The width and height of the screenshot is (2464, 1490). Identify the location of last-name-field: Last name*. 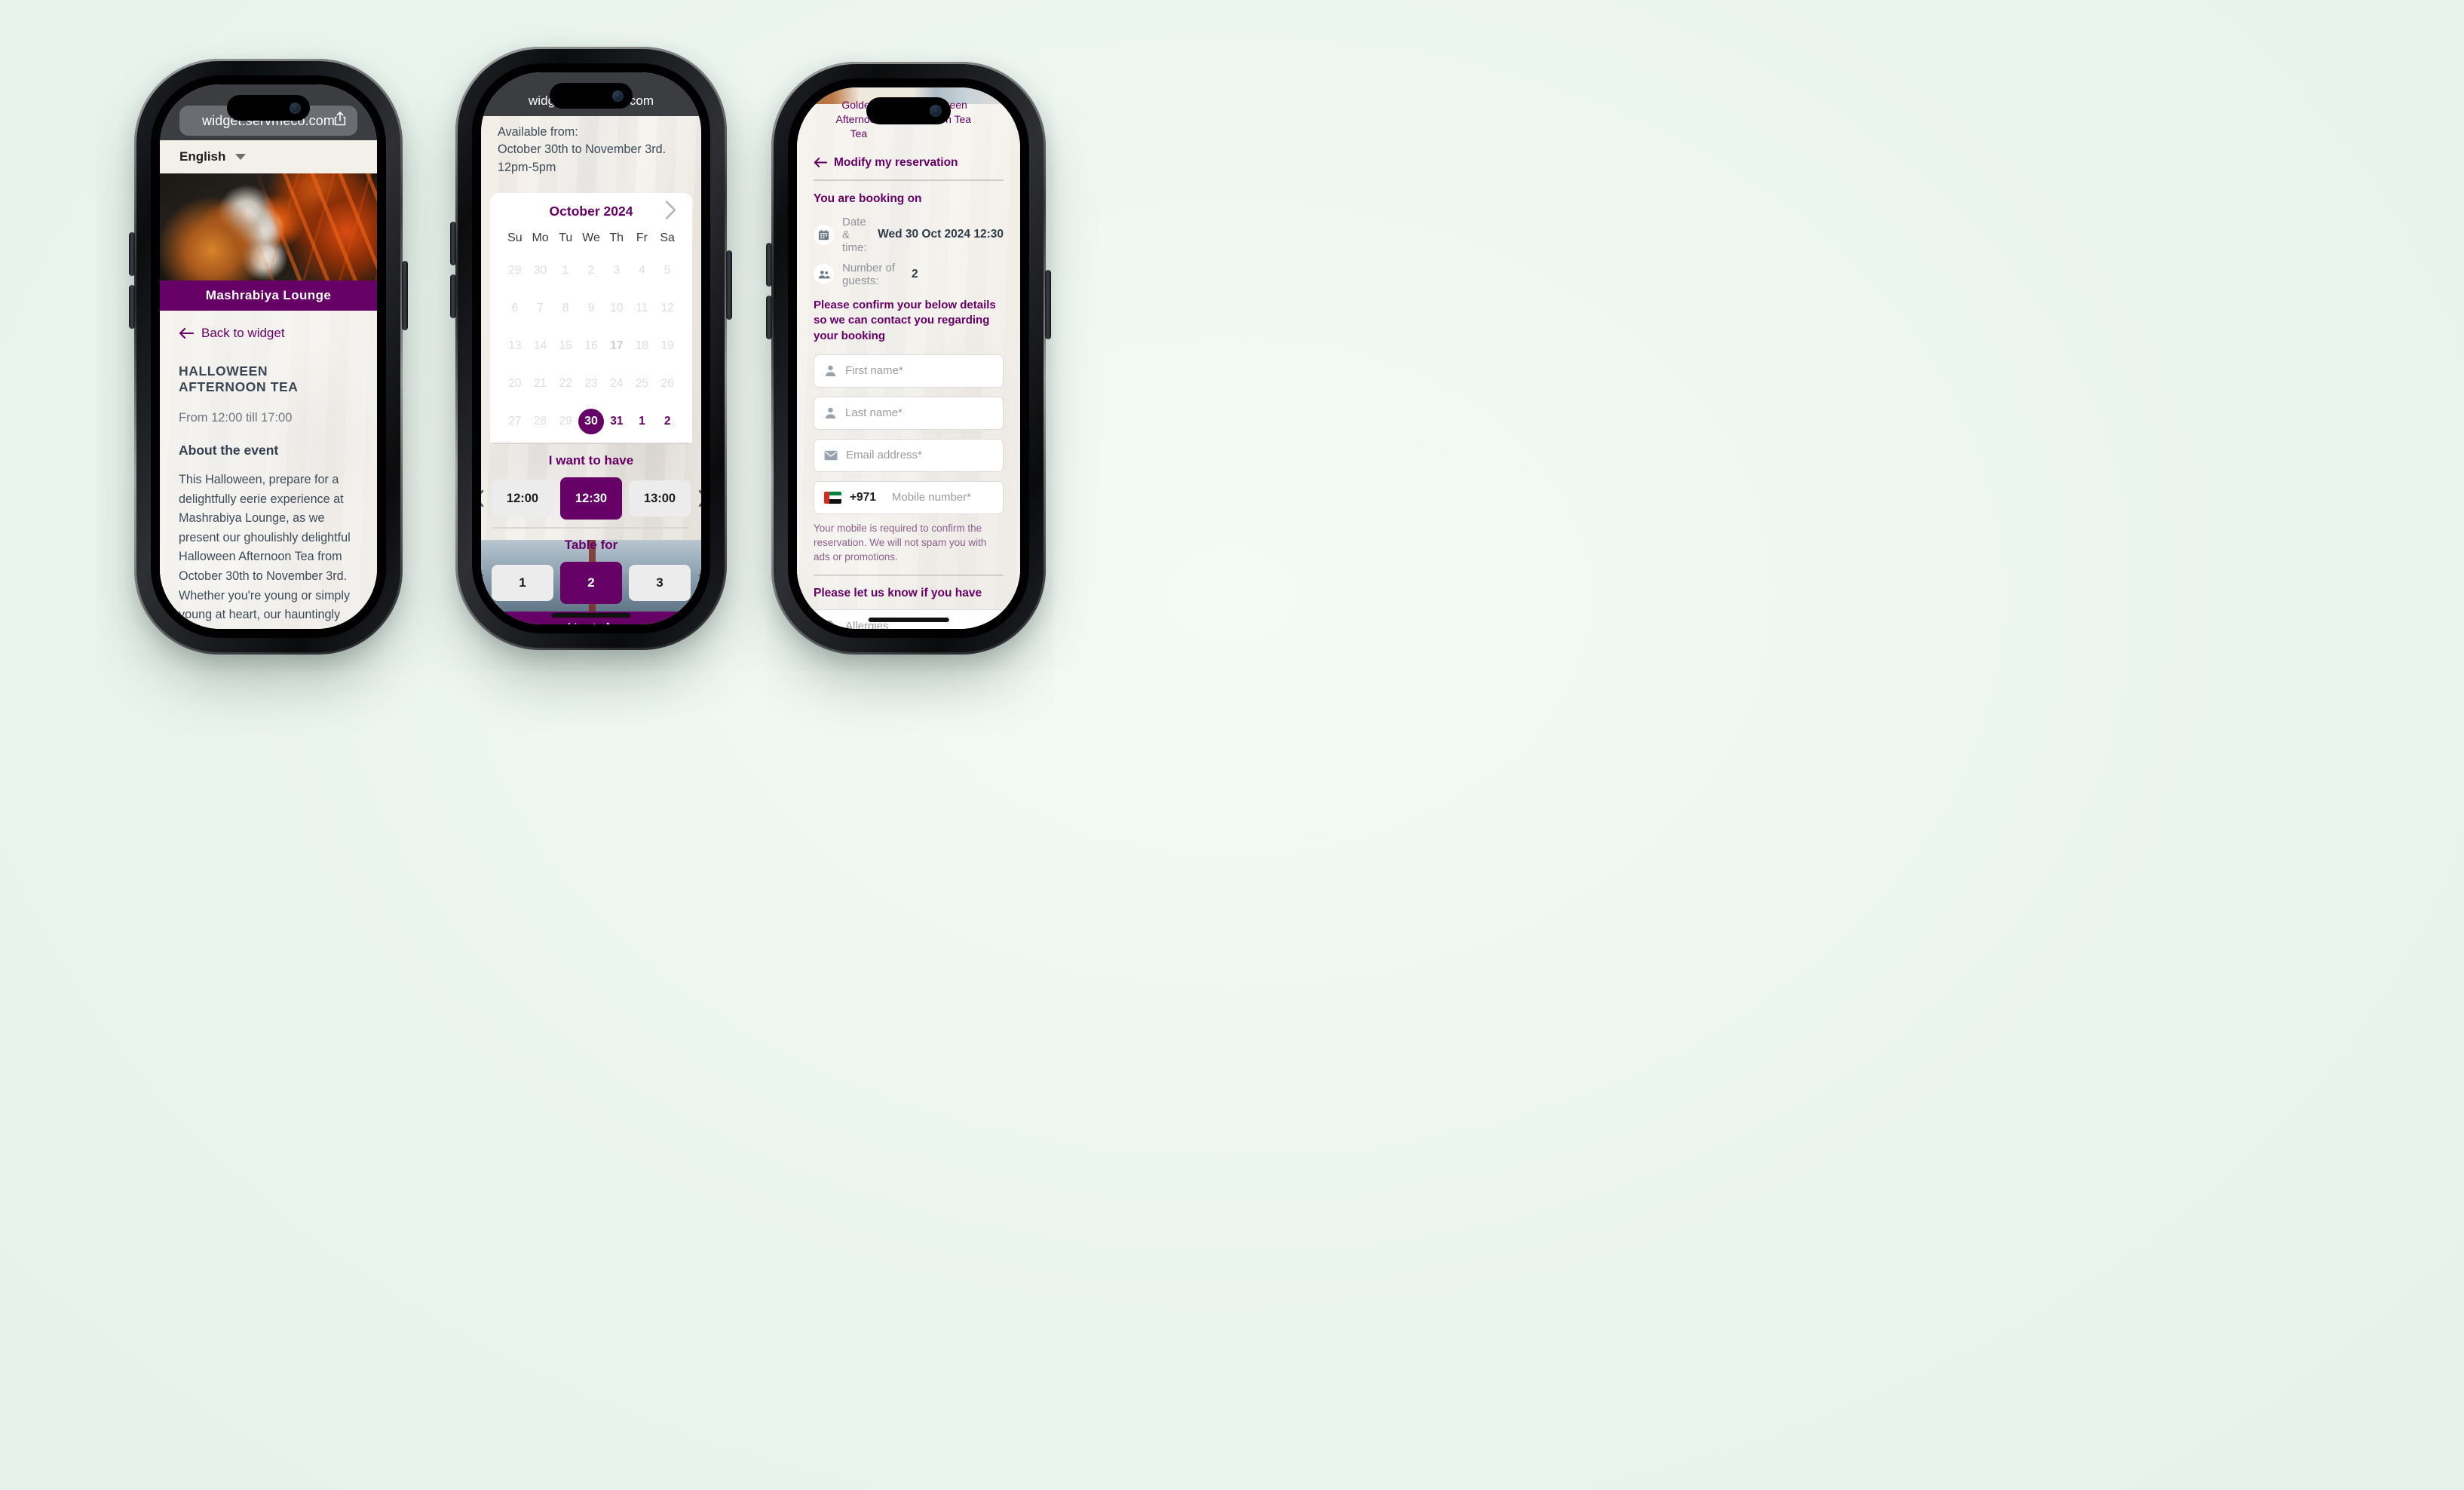
(909, 413).